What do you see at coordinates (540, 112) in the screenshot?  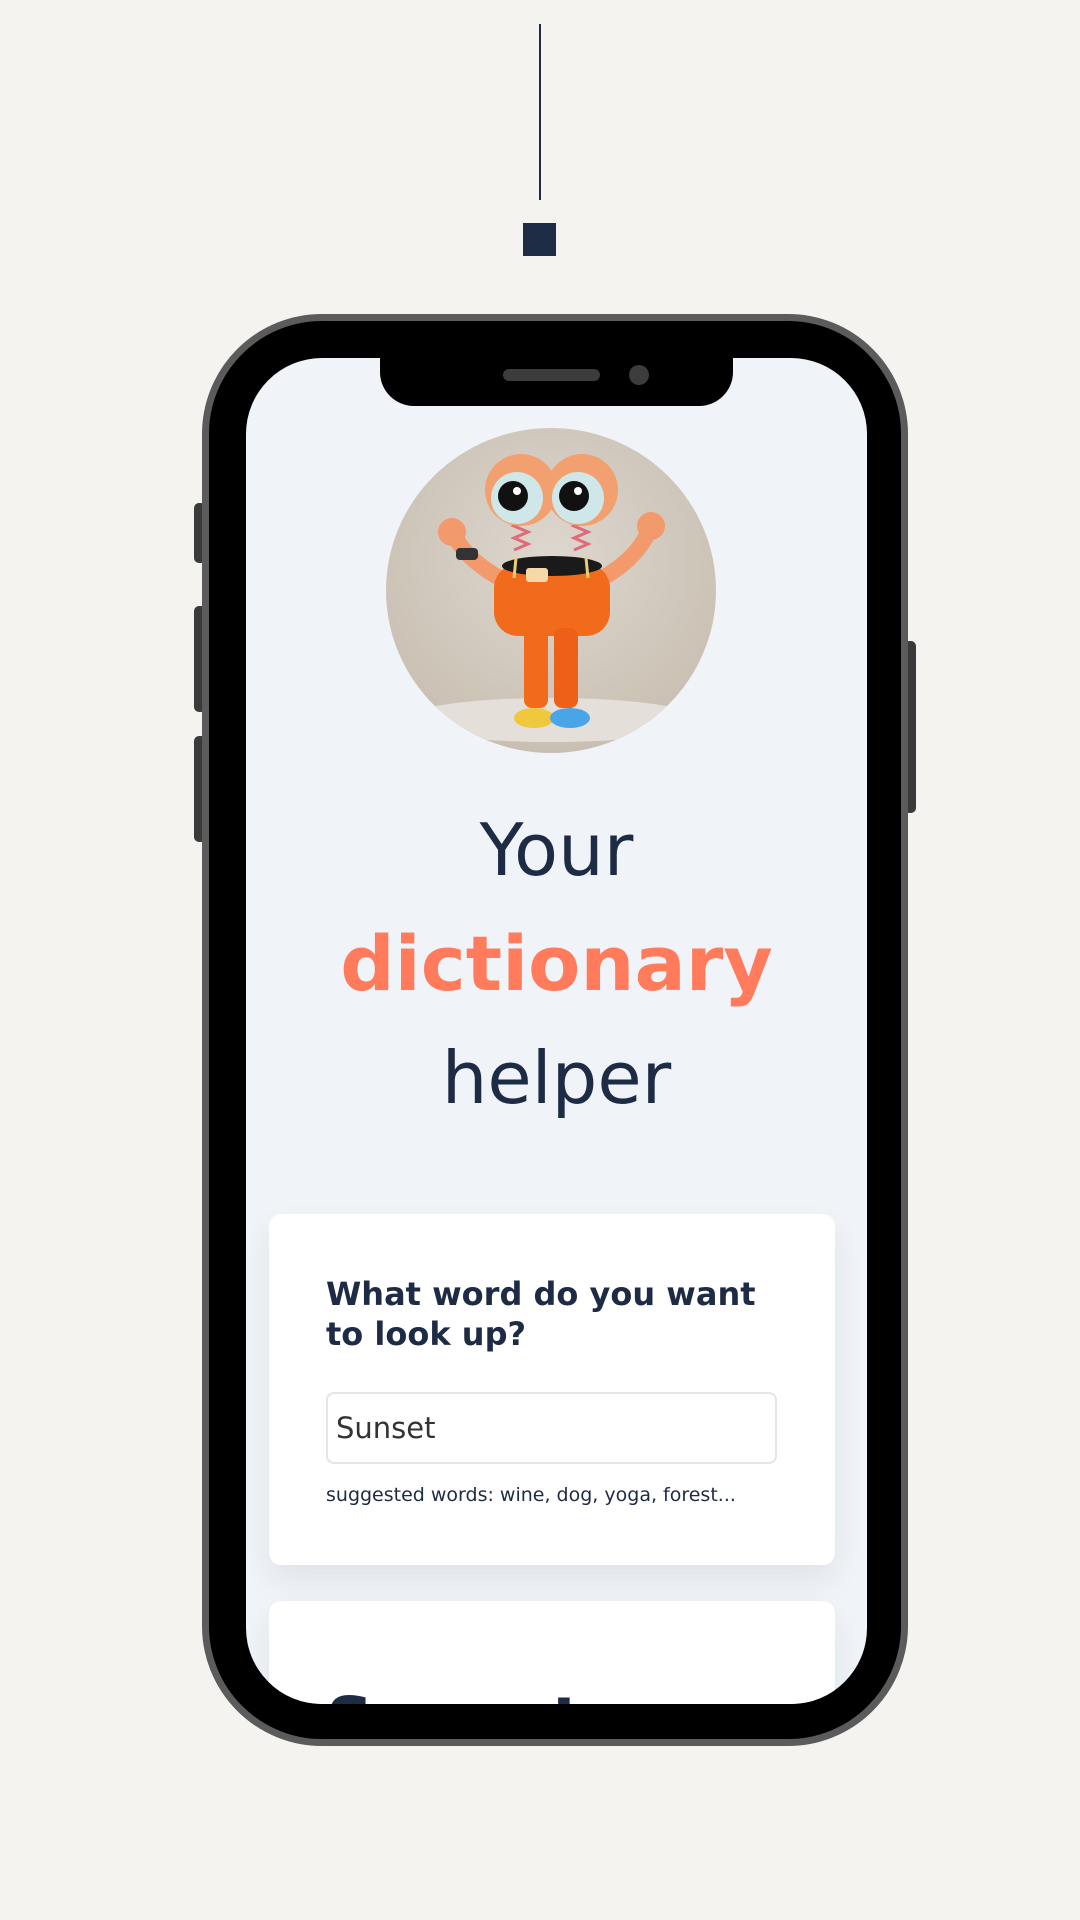 I see `hanging-line` at bounding box center [540, 112].